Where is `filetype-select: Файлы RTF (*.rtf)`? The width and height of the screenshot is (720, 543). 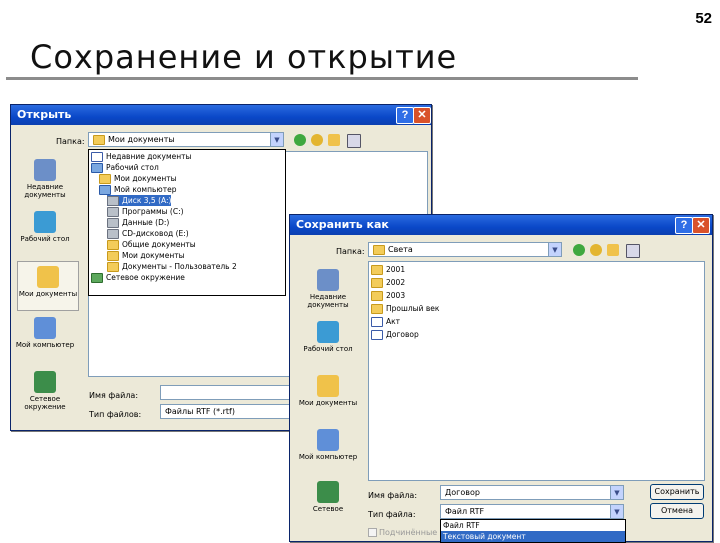
filetype-select: Файлы RTF (*.rtf) is located at coordinates (235, 411).